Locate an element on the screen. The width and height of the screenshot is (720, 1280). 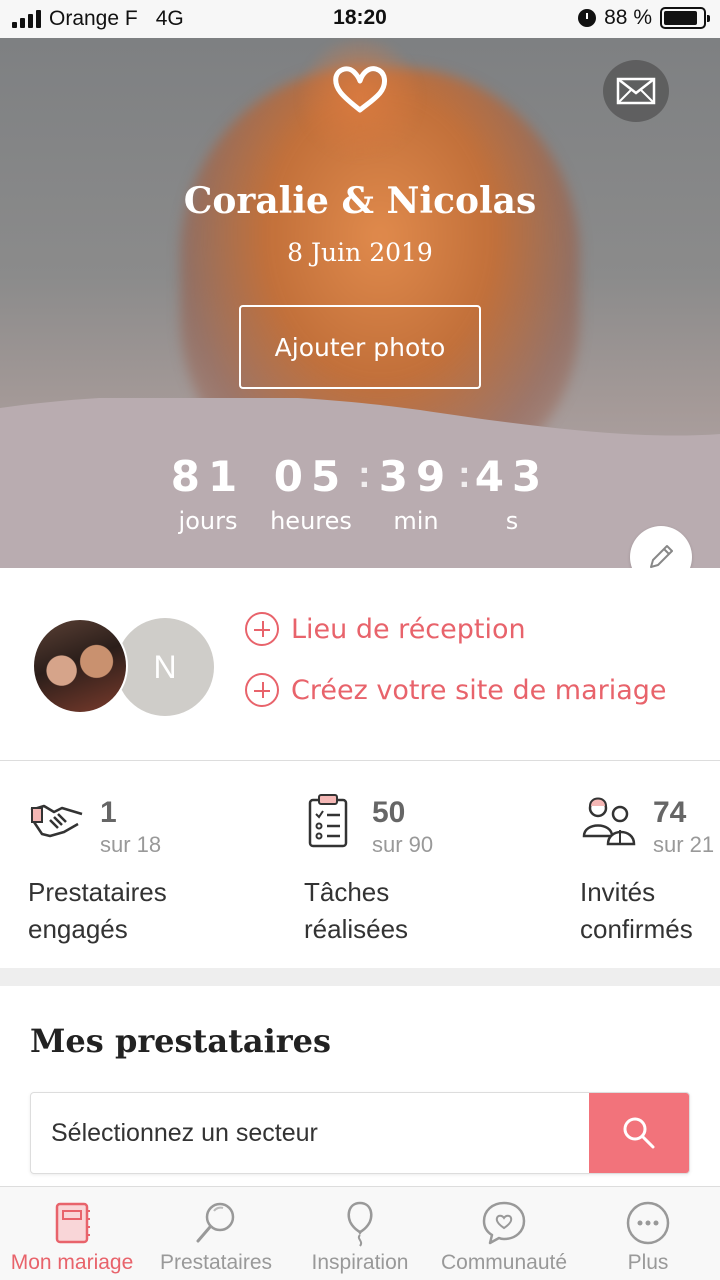
countdown-hours-label: heures is located at coordinates (311, 521).